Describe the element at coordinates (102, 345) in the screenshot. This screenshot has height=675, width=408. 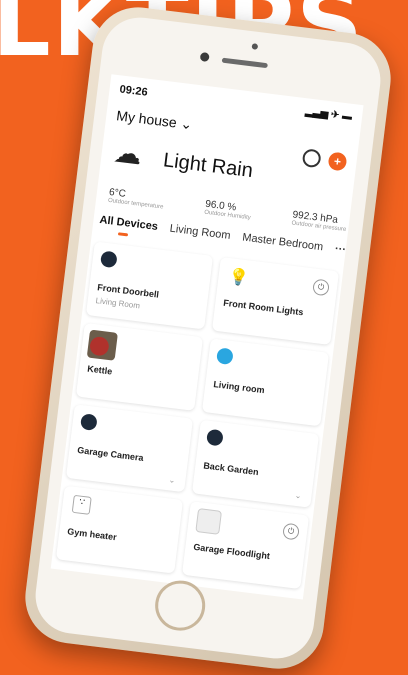
I see `kettle-photo` at that location.